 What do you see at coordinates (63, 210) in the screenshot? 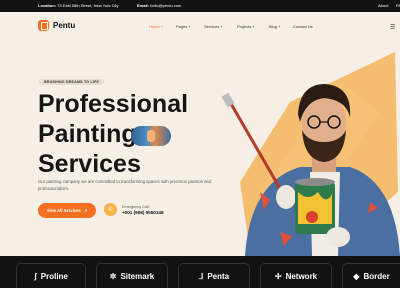
I see `view-services-label: View All Services` at bounding box center [63, 210].